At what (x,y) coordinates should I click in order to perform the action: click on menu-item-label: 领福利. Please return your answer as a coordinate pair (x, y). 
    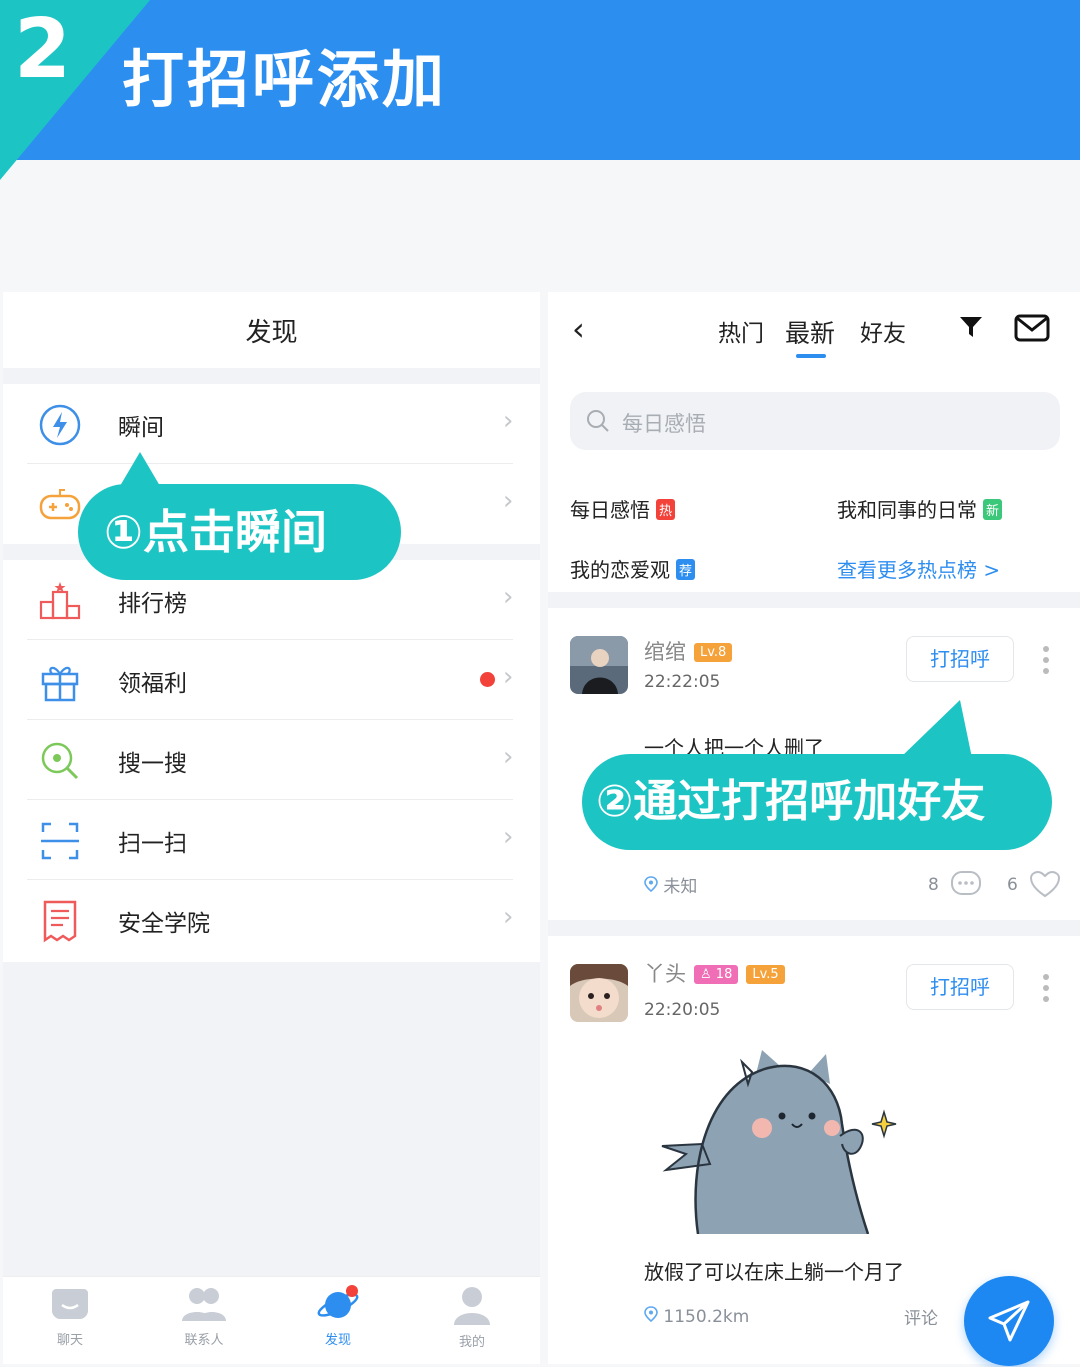
    Looking at the image, I should click on (152, 684).